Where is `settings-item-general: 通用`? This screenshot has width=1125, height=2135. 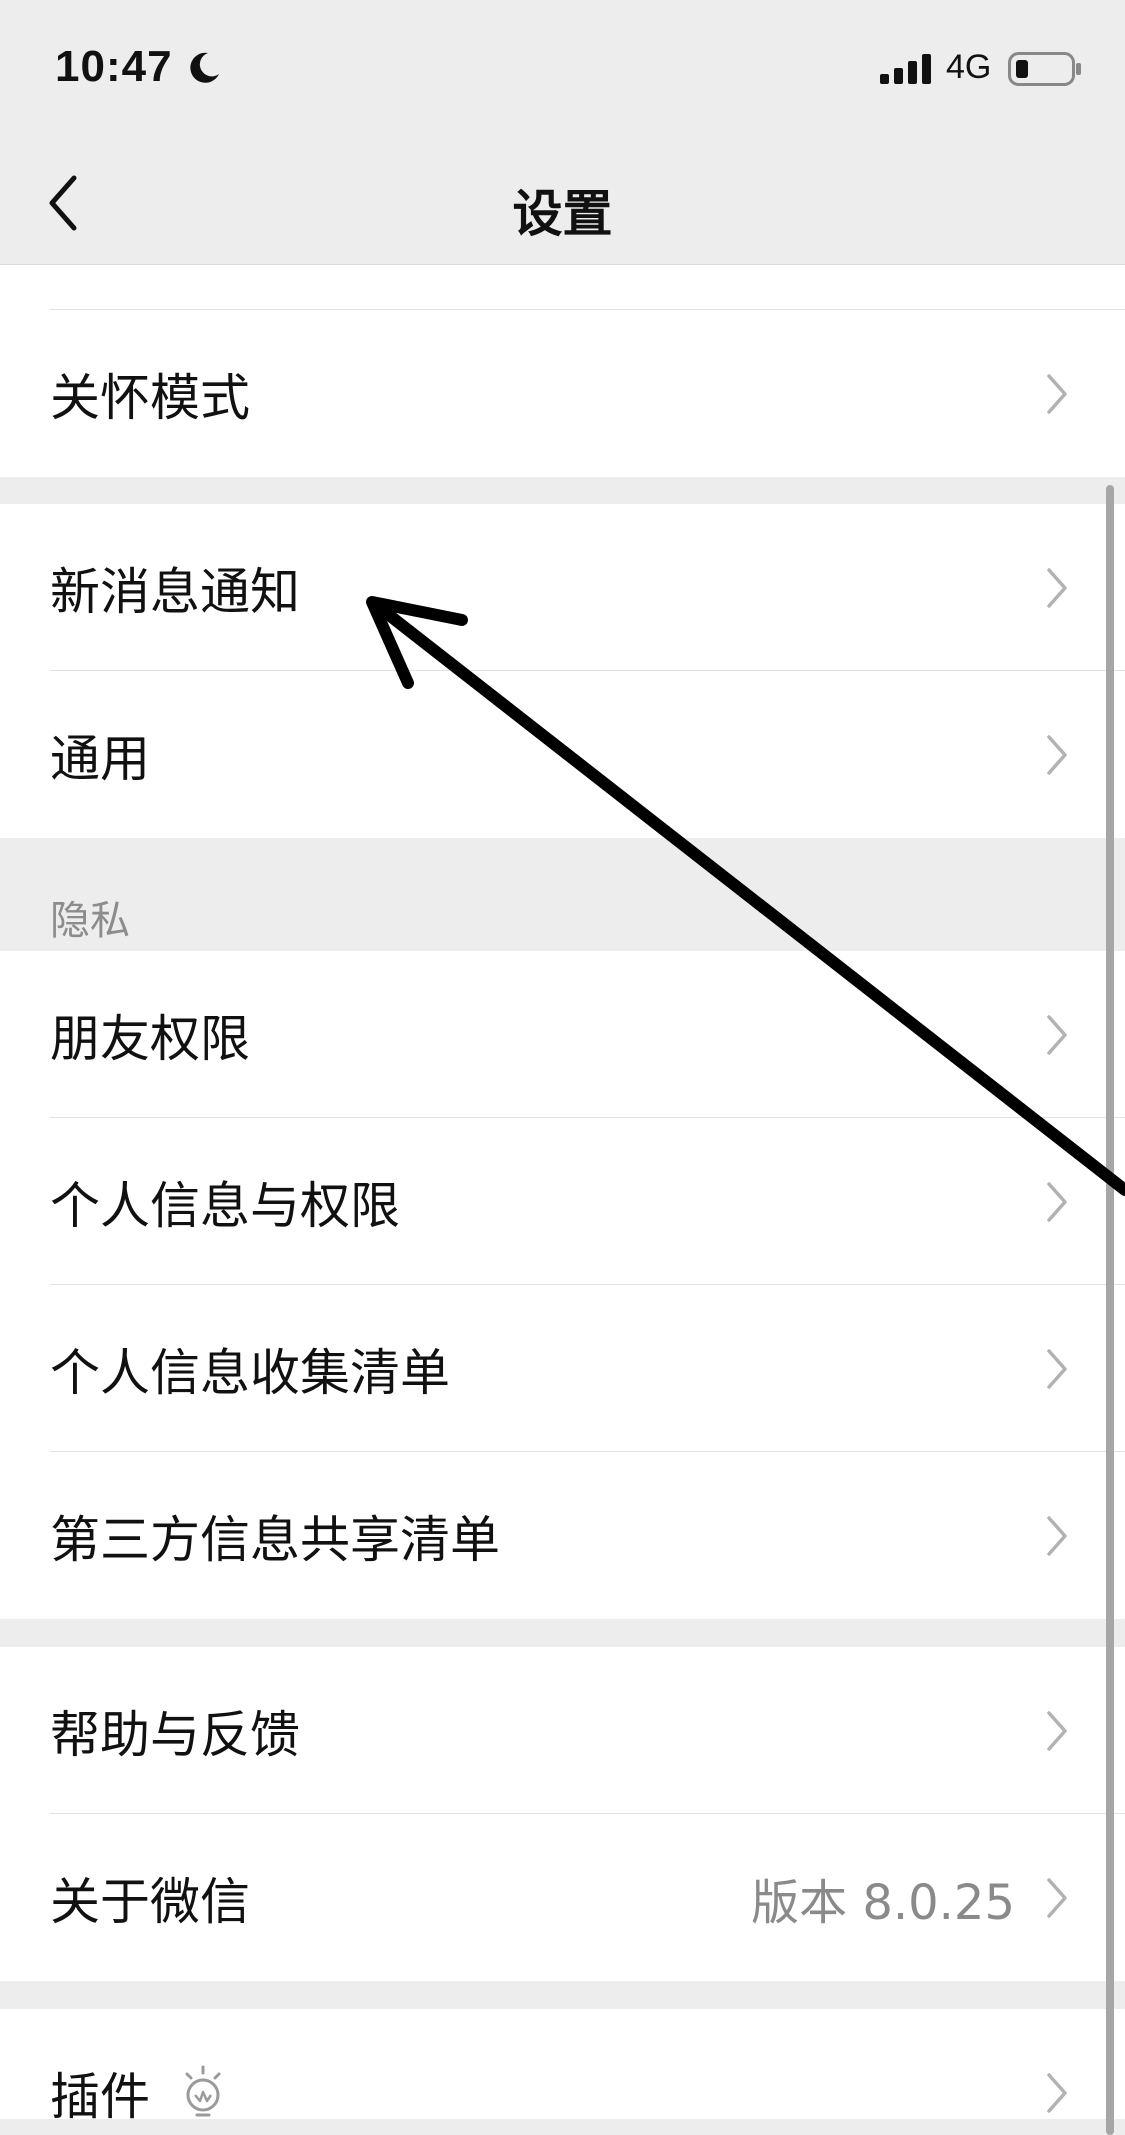
settings-item-general: 通用 is located at coordinates (562, 754).